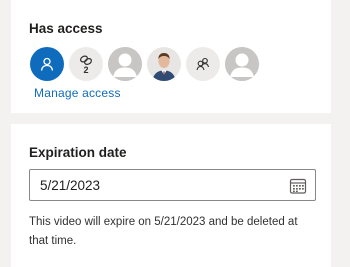 This screenshot has width=350, height=267. What do you see at coordinates (78, 152) in the screenshot?
I see `expiration-date-title: Expiration date` at bounding box center [78, 152].